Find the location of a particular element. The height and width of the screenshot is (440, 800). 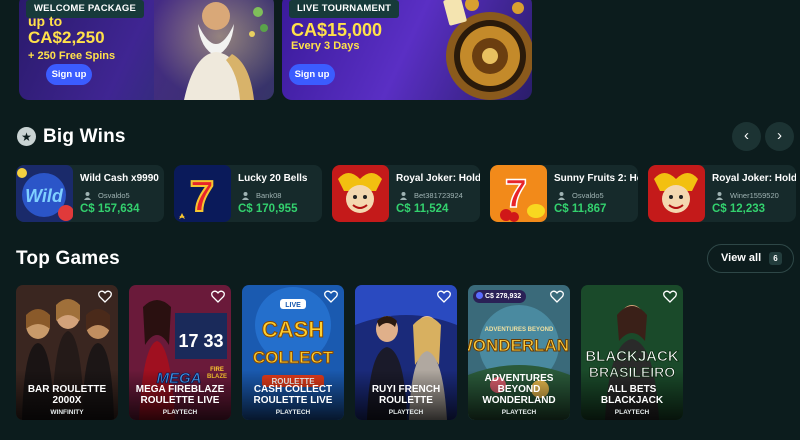

game-provider: WINFINITY is located at coordinates (67, 412).